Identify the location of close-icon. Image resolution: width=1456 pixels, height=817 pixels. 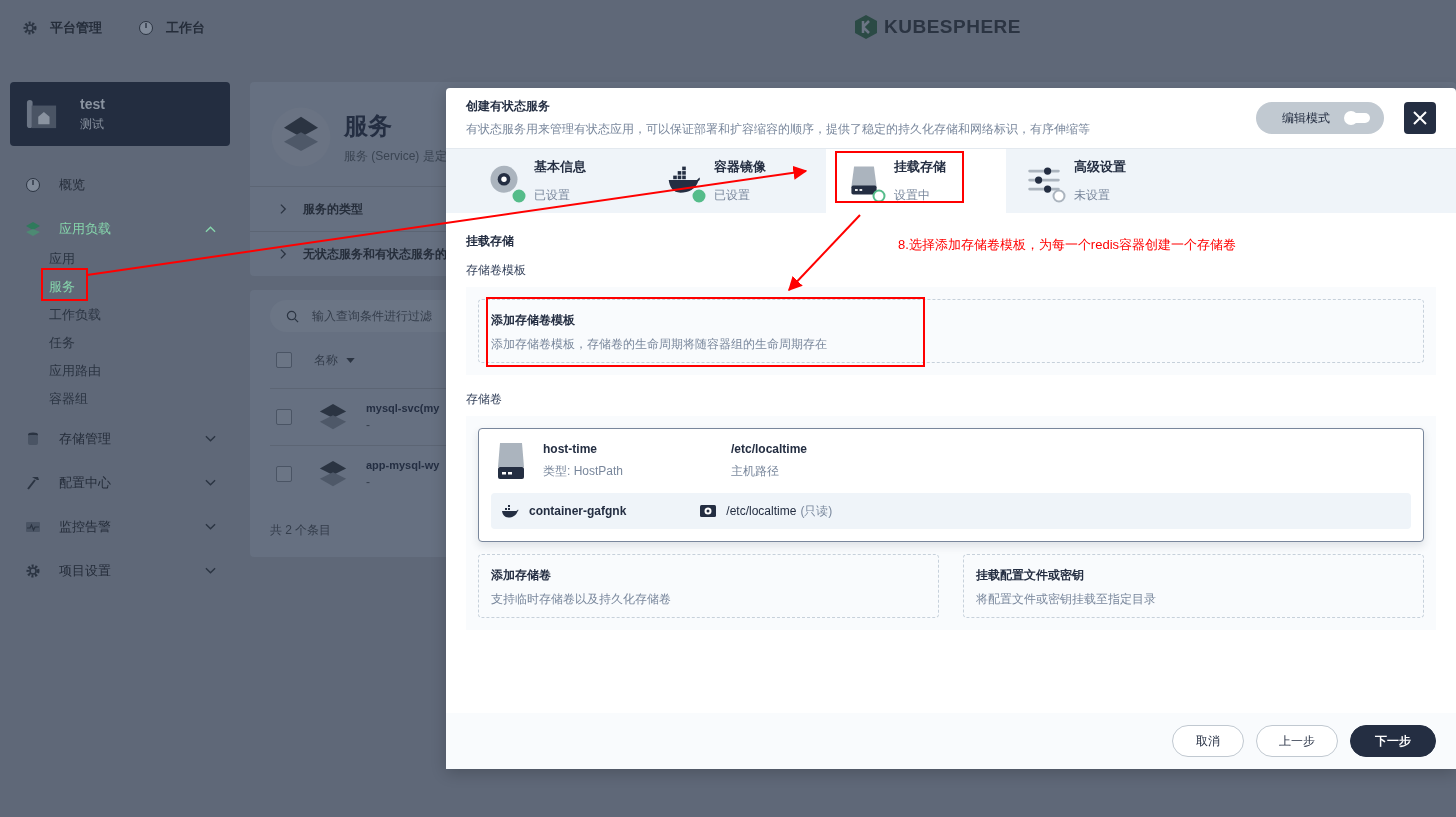
(1420, 118).